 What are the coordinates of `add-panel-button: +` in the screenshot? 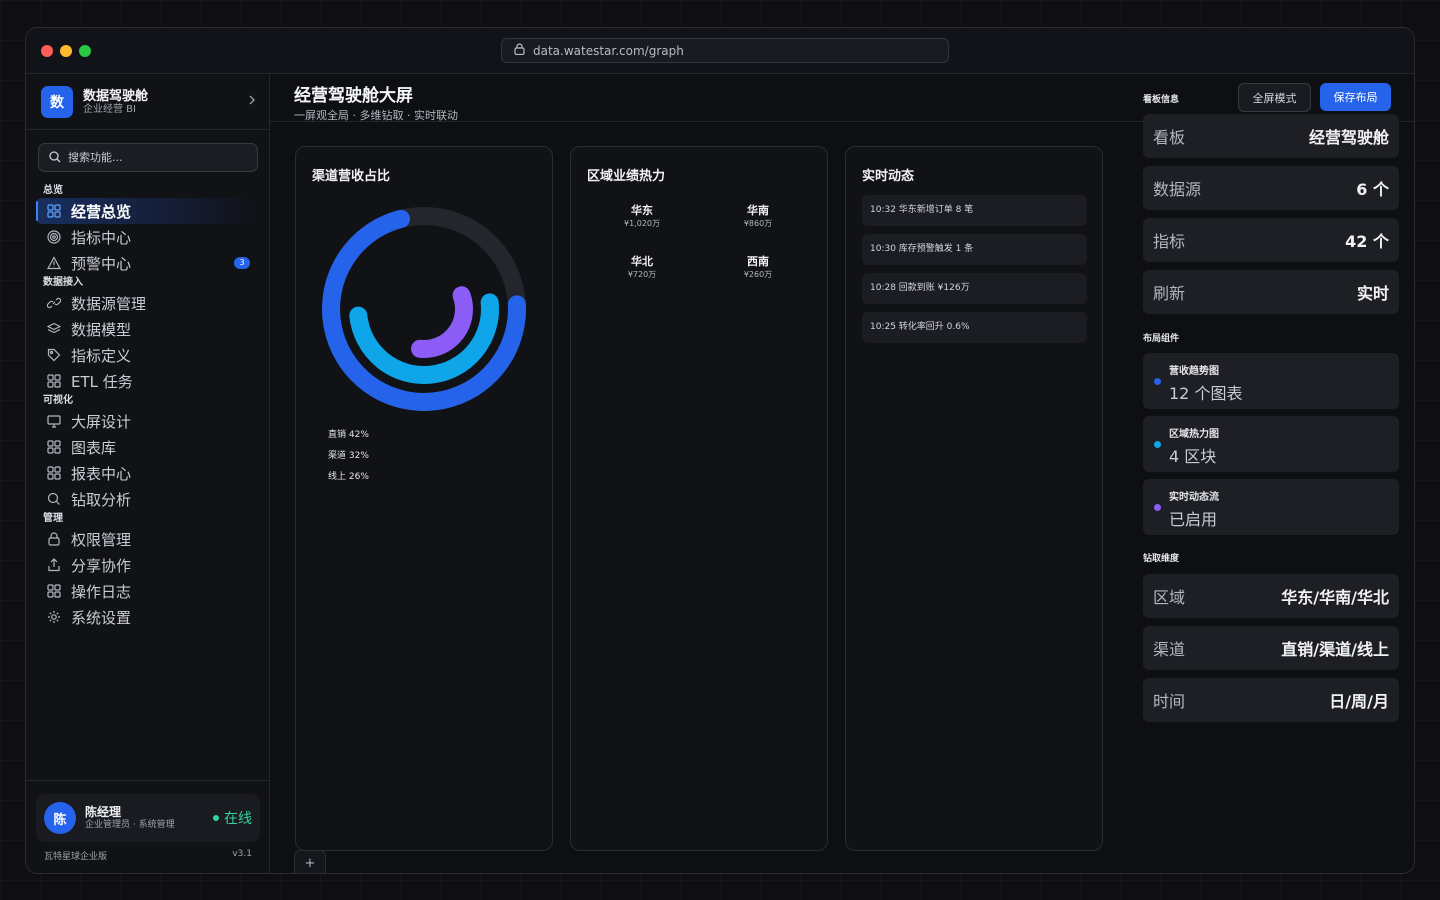 It's located at (310, 861).